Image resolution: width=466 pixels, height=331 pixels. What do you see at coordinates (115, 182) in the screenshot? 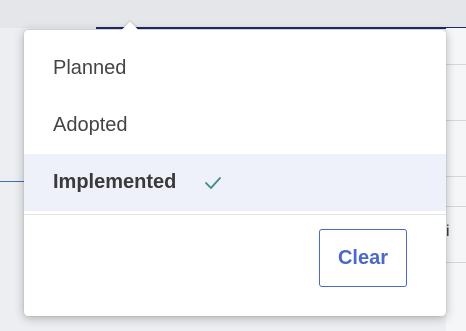
I see `option-label: Implemented` at bounding box center [115, 182].